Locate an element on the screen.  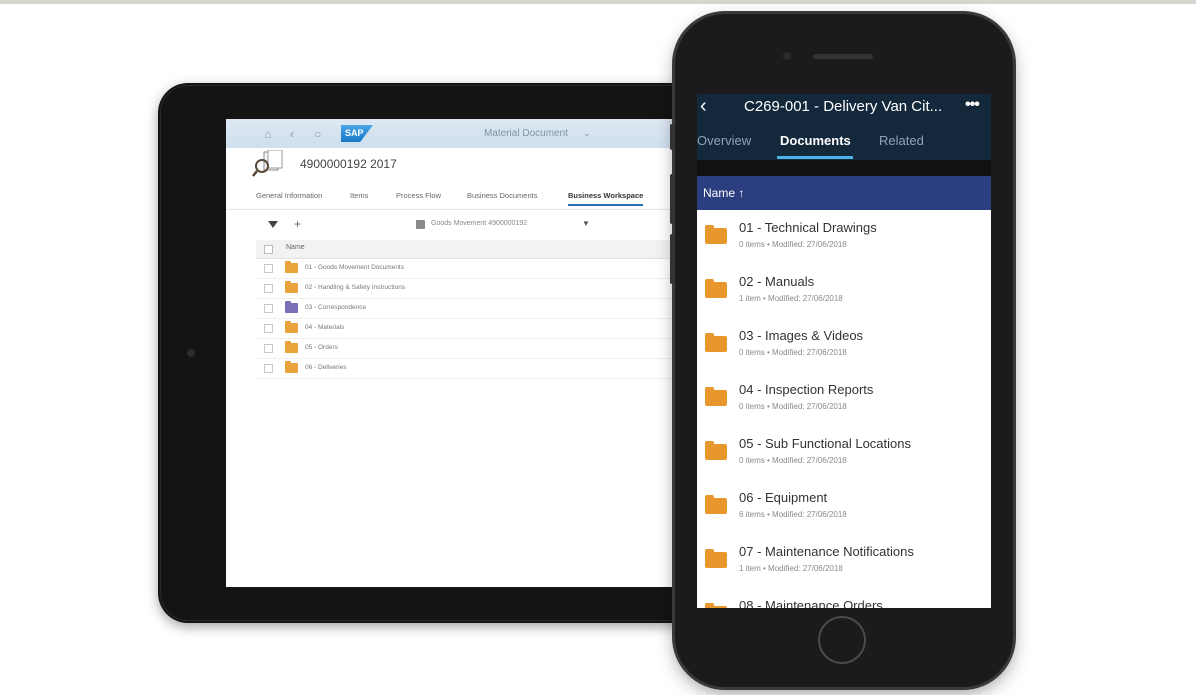
earpiece-speaker is located at coordinates (843, 56).